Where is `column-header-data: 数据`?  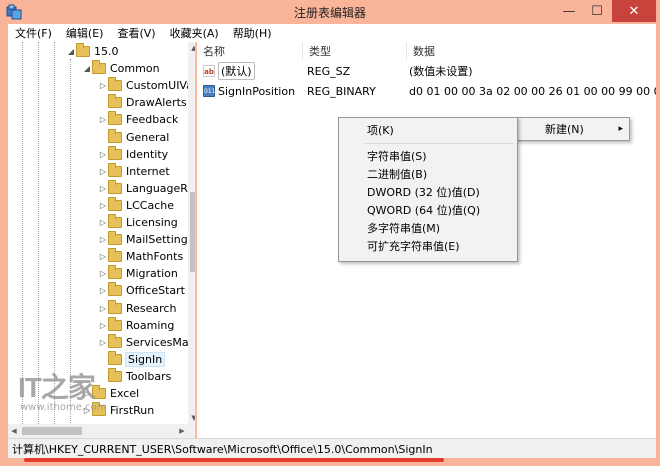 column-header-data: 数据 is located at coordinates (531, 51).